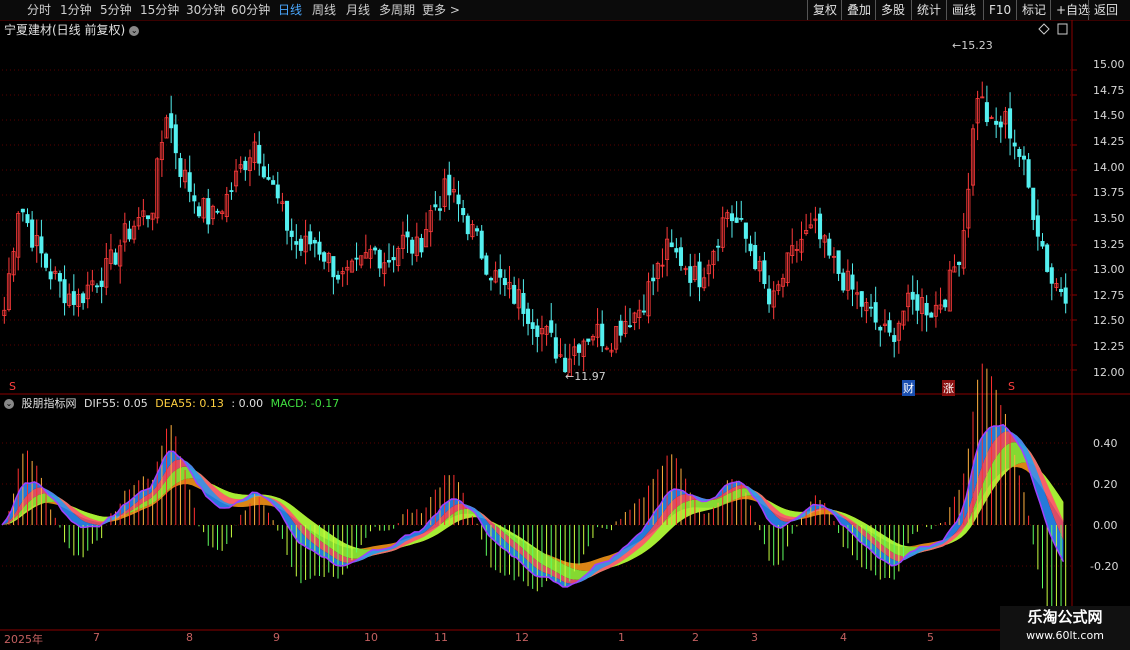 This screenshot has width=1130, height=650. I want to click on indicator-tick: -0.20, so click(1104, 566).